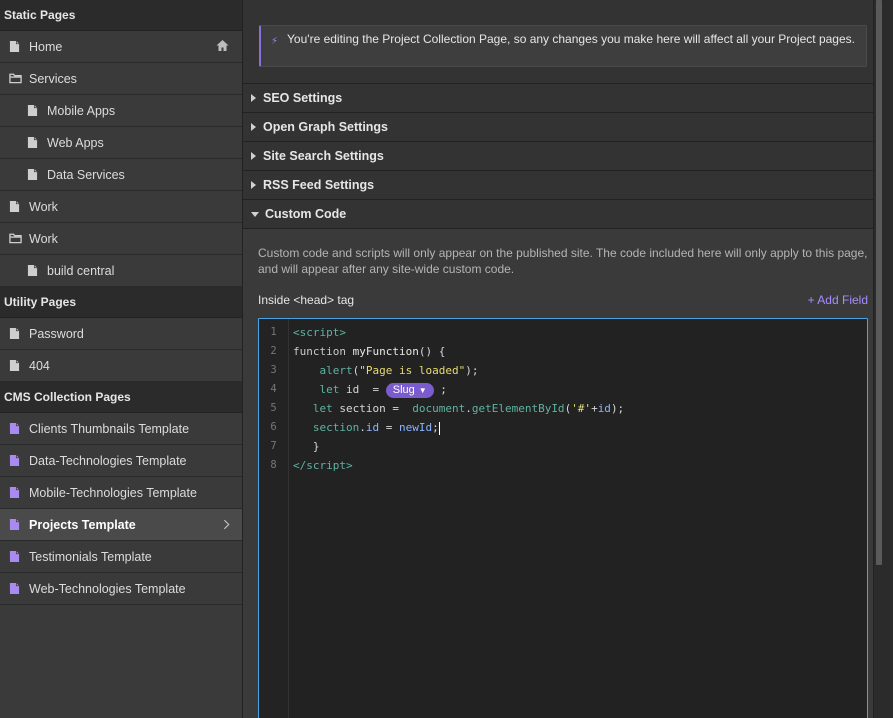 This screenshot has width=893, height=718. Describe the element at coordinates (273, 332) in the screenshot. I see `line-number: 1` at that location.